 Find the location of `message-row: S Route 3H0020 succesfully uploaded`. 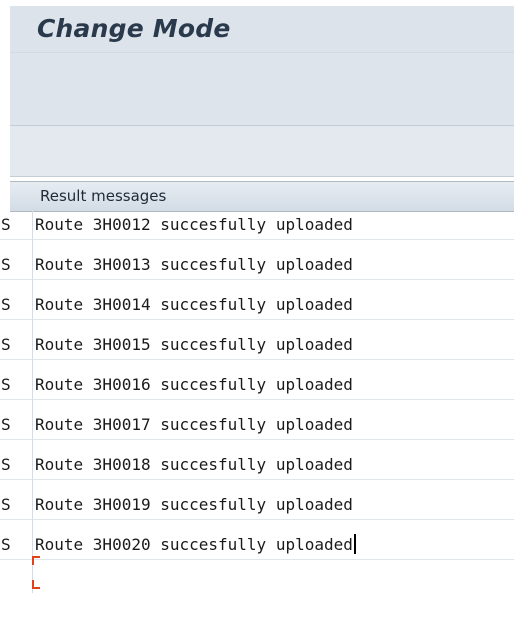

message-row: S Route 3H0020 succesfully uploaded is located at coordinates (257, 545).